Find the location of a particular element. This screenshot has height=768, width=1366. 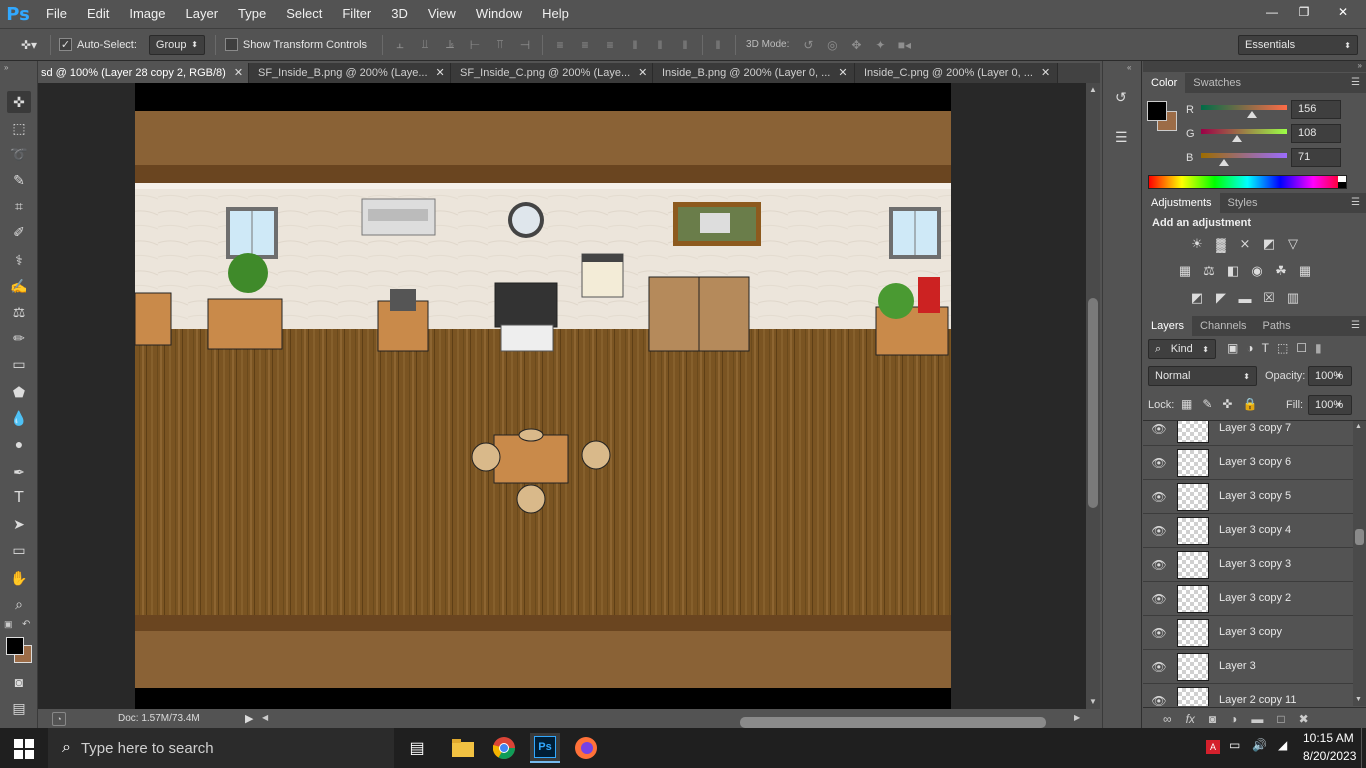

foreground-color-swatch is located at coordinates (15, 646).